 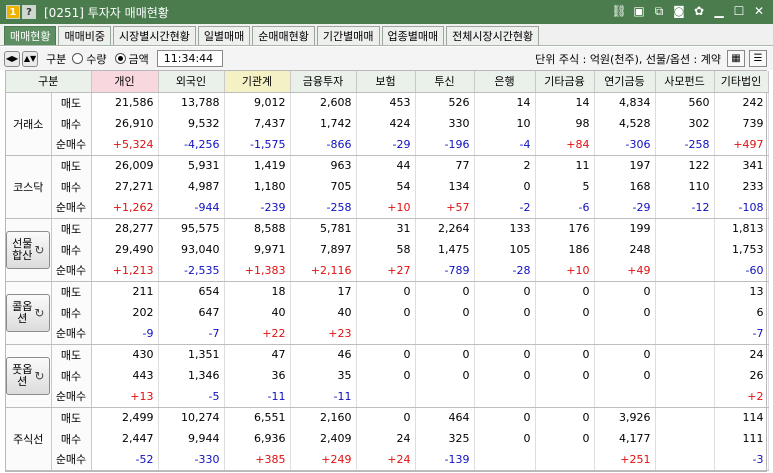 I want to click on tab-7: 전체시장시간현황, so click(x=493, y=35).